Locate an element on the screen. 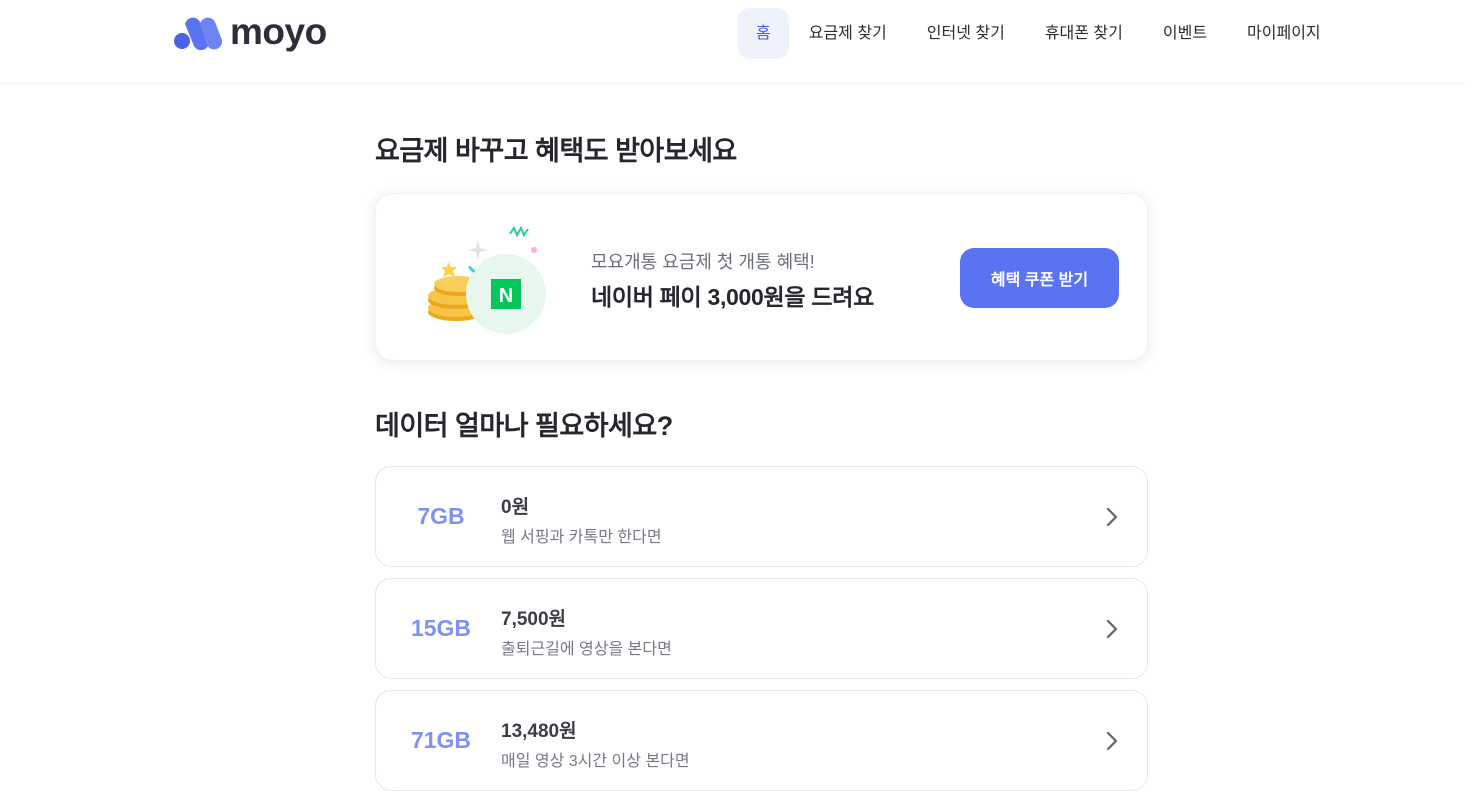  plan-price: 0원 is located at coordinates (515, 507).